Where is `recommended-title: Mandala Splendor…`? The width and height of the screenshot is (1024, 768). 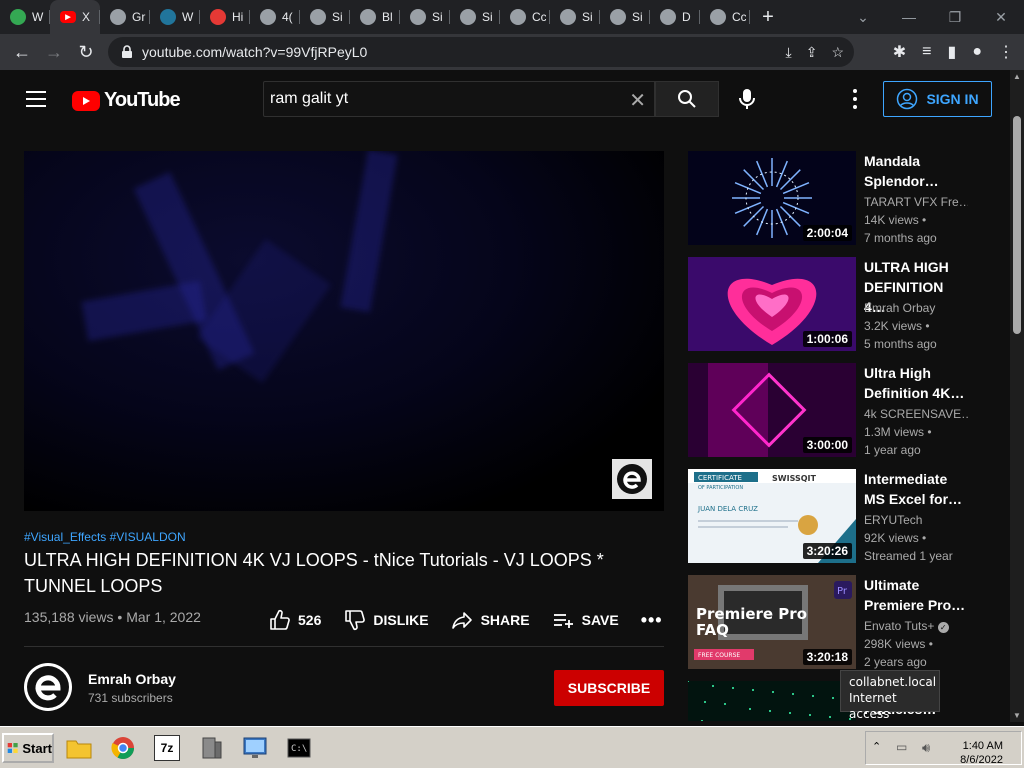 recommended-title: Mandala Splendor… is located at coordinates (916, 171).